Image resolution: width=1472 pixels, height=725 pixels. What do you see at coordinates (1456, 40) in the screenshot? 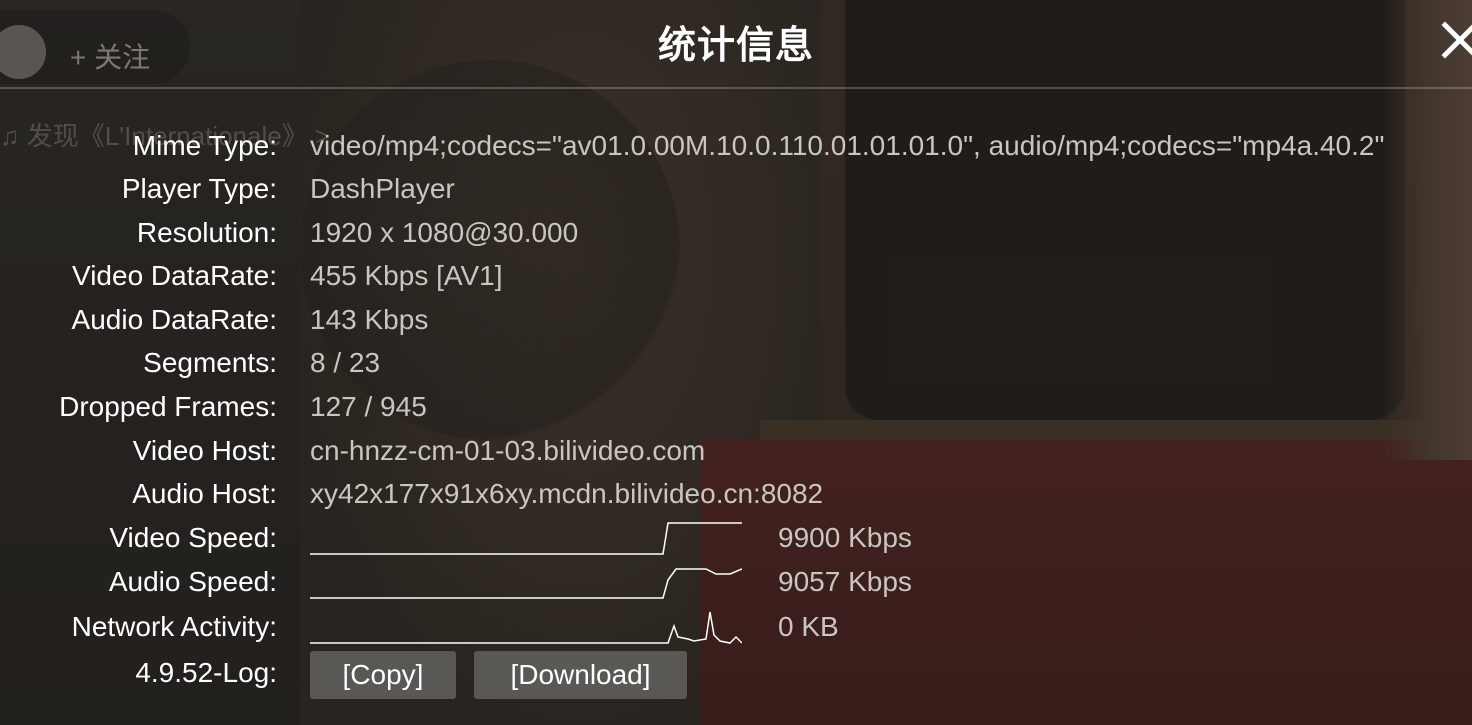
I see `close-icon` at bounding box center [1456, 40].